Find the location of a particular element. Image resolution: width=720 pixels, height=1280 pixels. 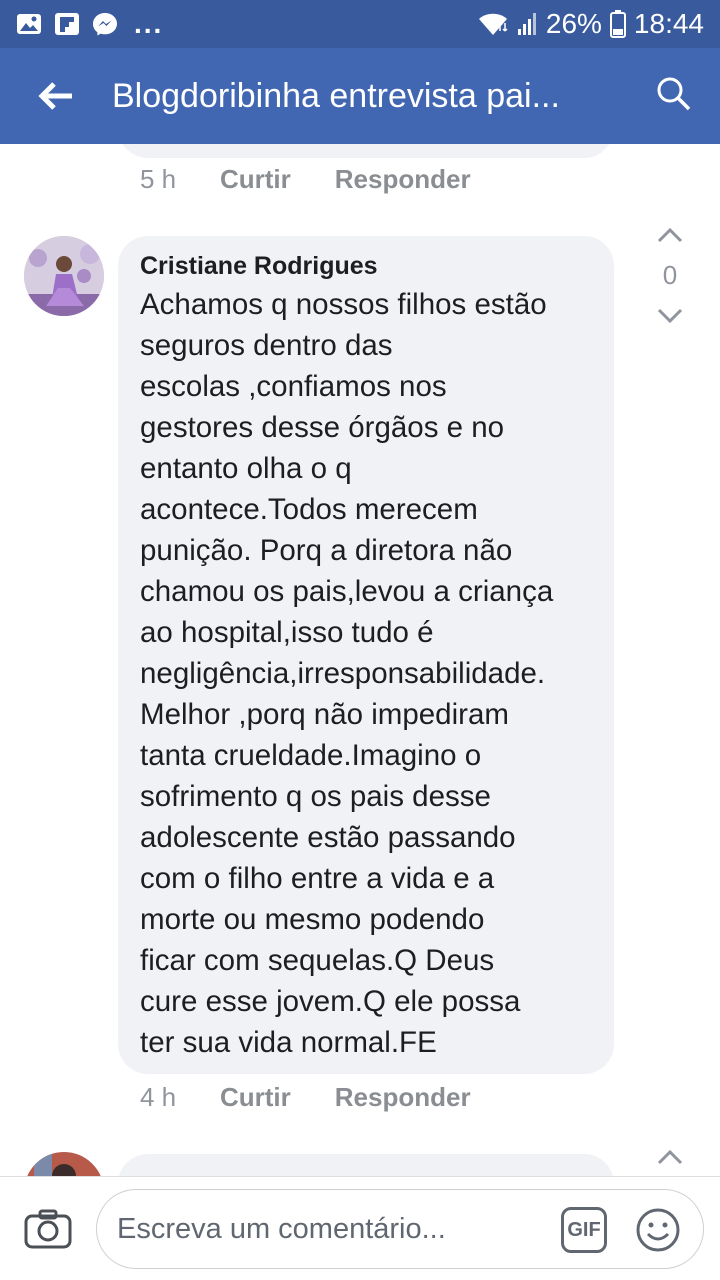

previous-comment-time: 5 h is located at coordinates (158, 179).